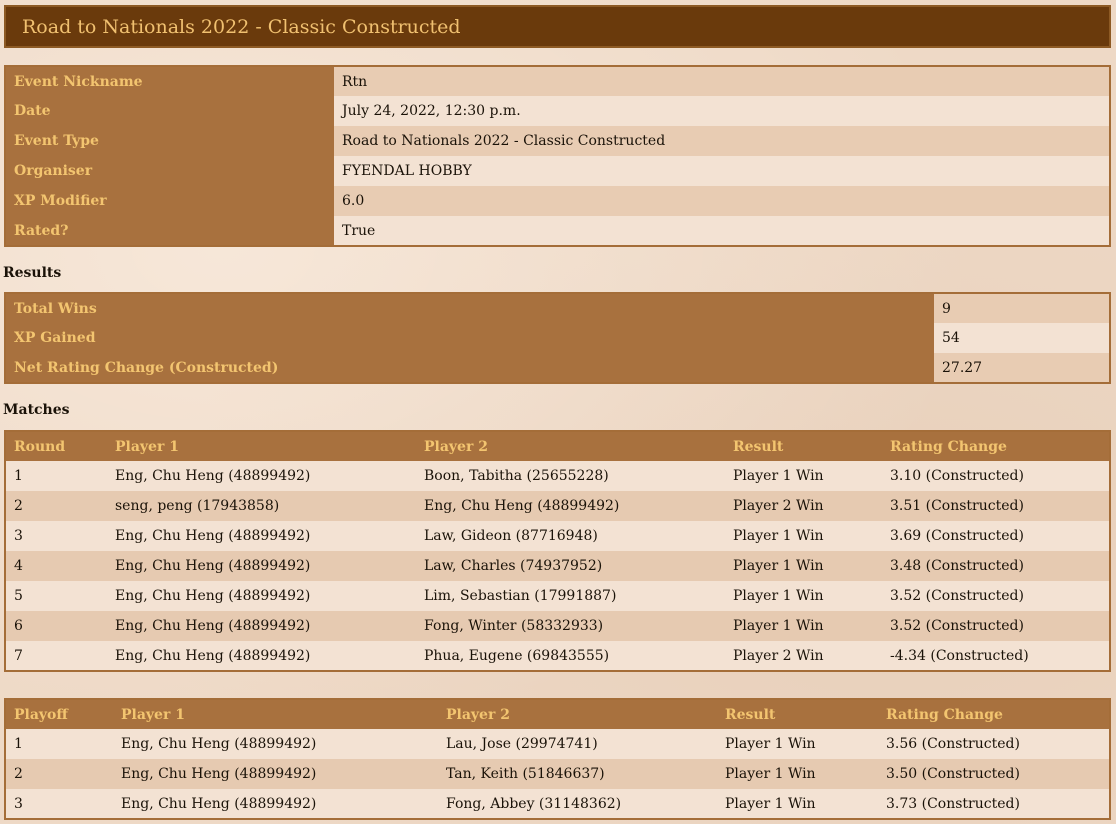 Image resolution: width=1116 pixels, height=824 pixels. I want to click on rating-change-cell: 3.56 (Constructed), so click(994, 744).